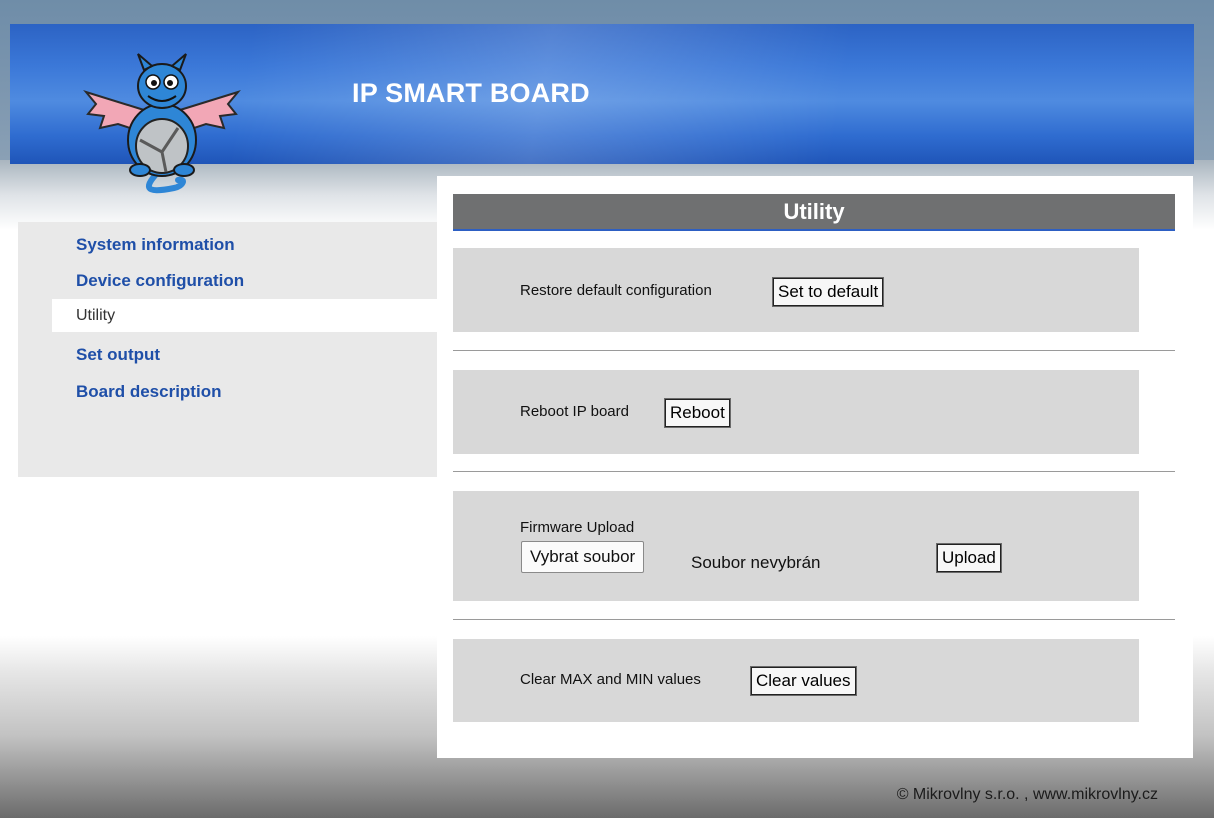 Image resolution: width=1214 pixels, height=818 pixels. Describe the element at coordinates (610, 679) in the screenshot. I see `clear-values-label: Clear MAX and MIN values` at that location.